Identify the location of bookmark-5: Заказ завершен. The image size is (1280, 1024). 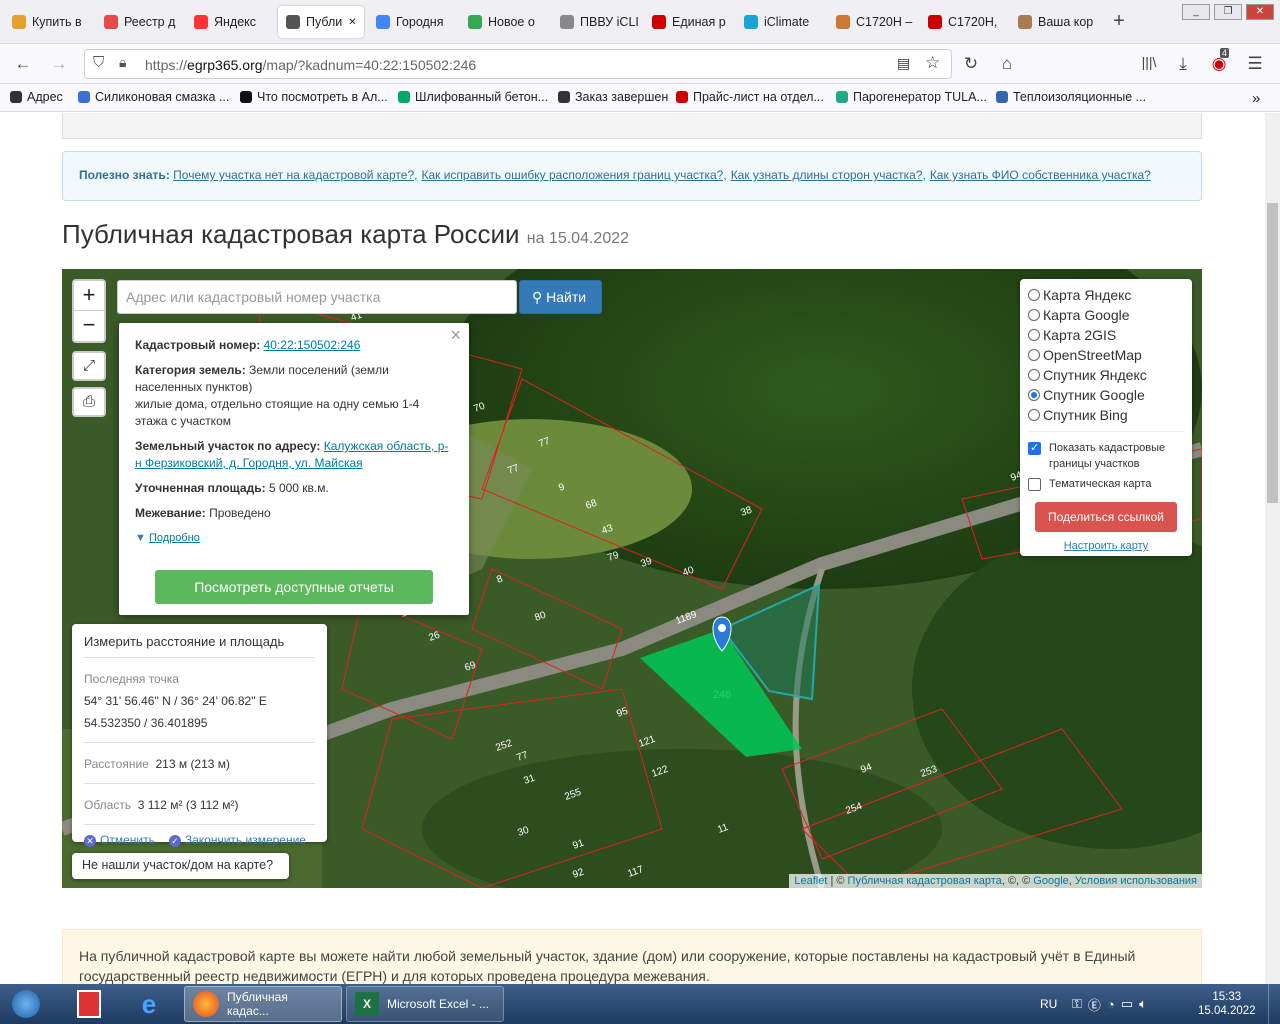
(613, 97).